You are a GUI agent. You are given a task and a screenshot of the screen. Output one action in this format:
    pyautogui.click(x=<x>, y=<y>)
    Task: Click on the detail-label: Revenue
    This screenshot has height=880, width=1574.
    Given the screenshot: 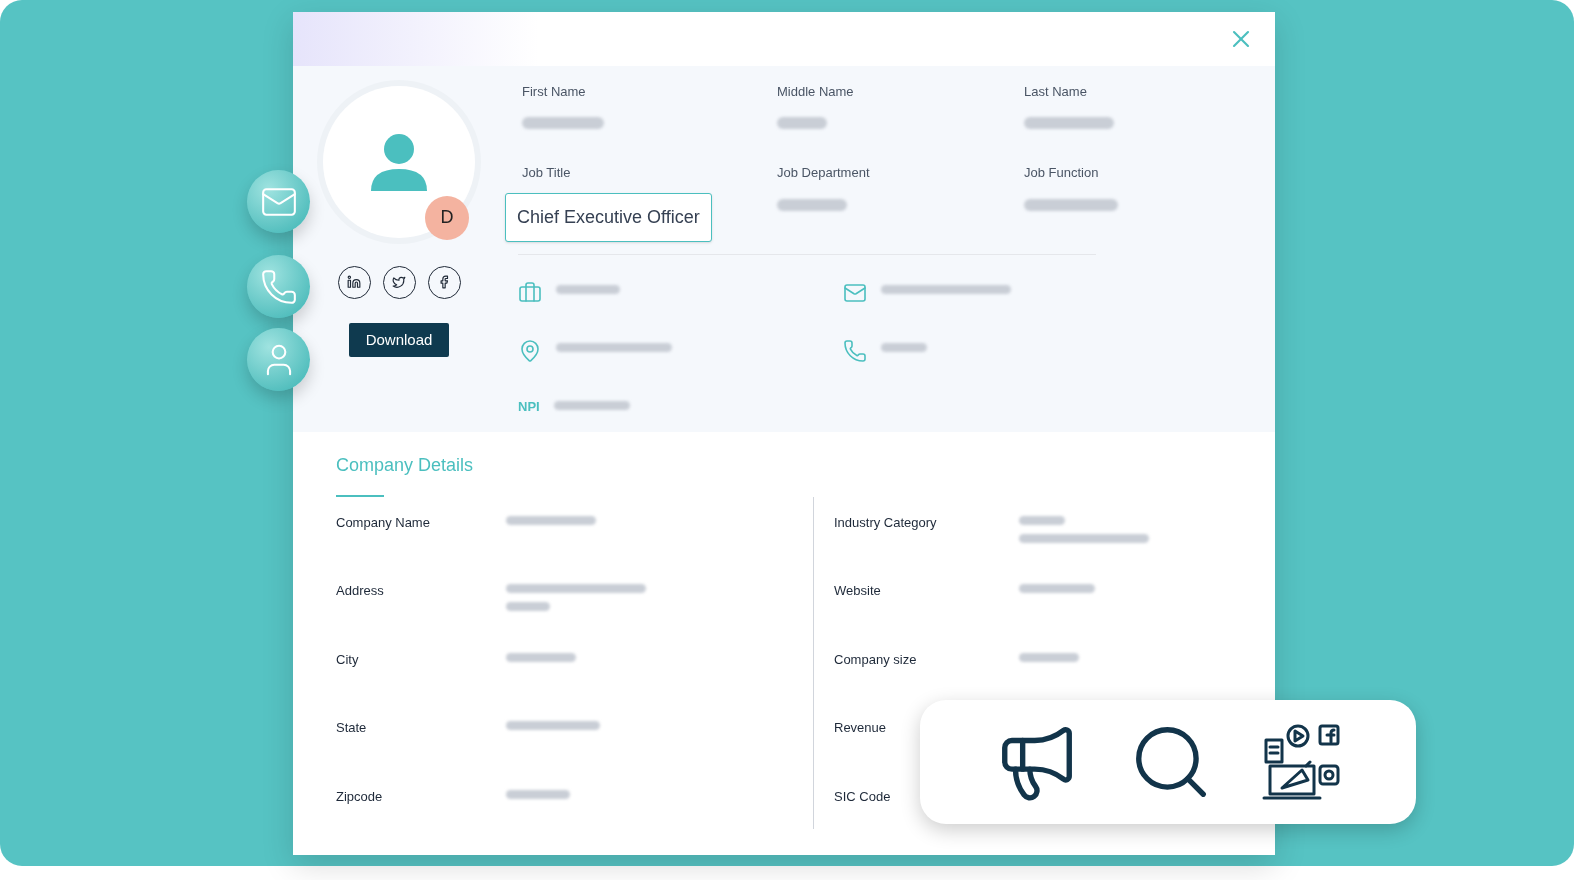 What is the action you would take?
    pyautogui.click(x=861, y=728)
    